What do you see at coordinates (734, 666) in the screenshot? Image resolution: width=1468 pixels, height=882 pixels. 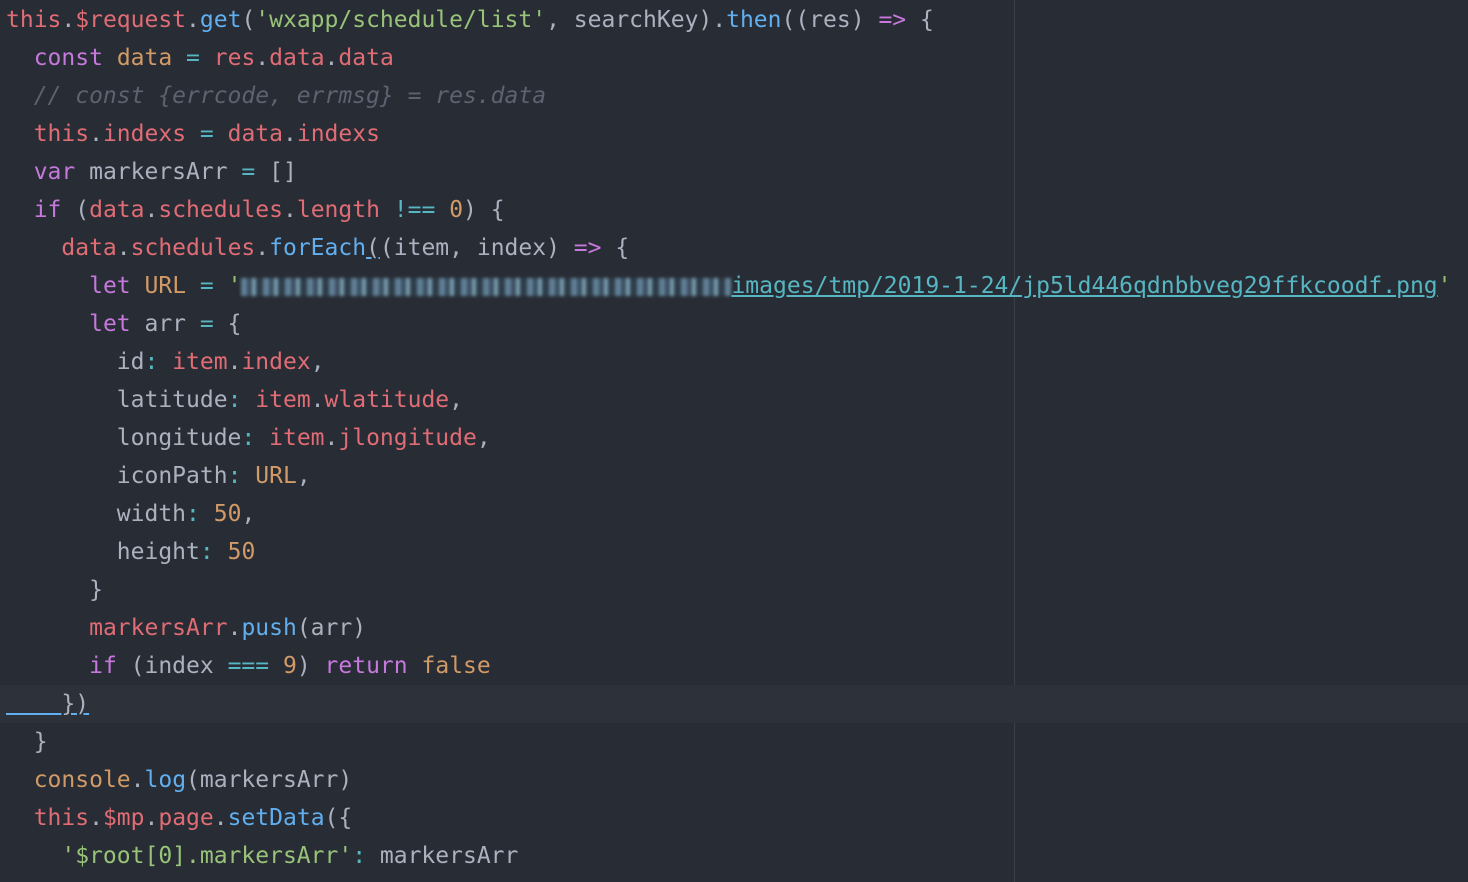 I see `code-line: if (index === 9) return false` at bounding box center [734, 666].